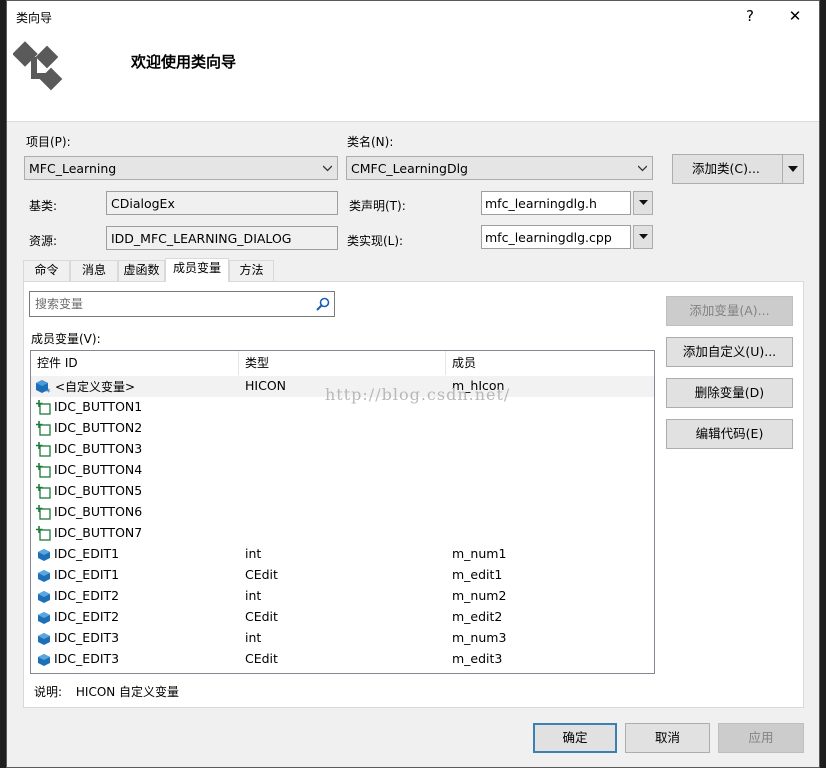 The image size is (826, 768). Describe the element at coordinates (342, 449) in the screenshot. I see `table-row: IDC_BUTTON3` at that location.